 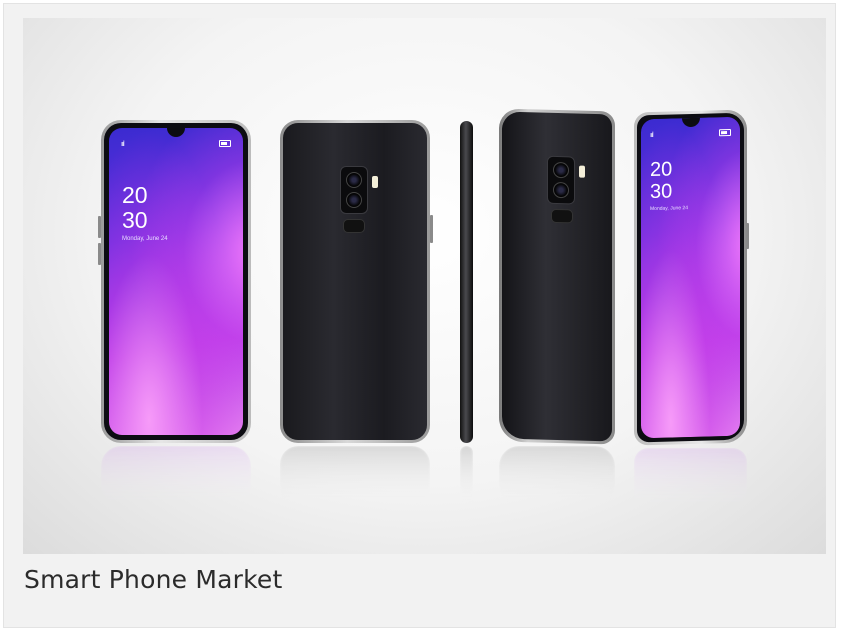 I want to click on phone-front-view: ııl 20 30 Monday, June 24, so click(x=176, y=281).